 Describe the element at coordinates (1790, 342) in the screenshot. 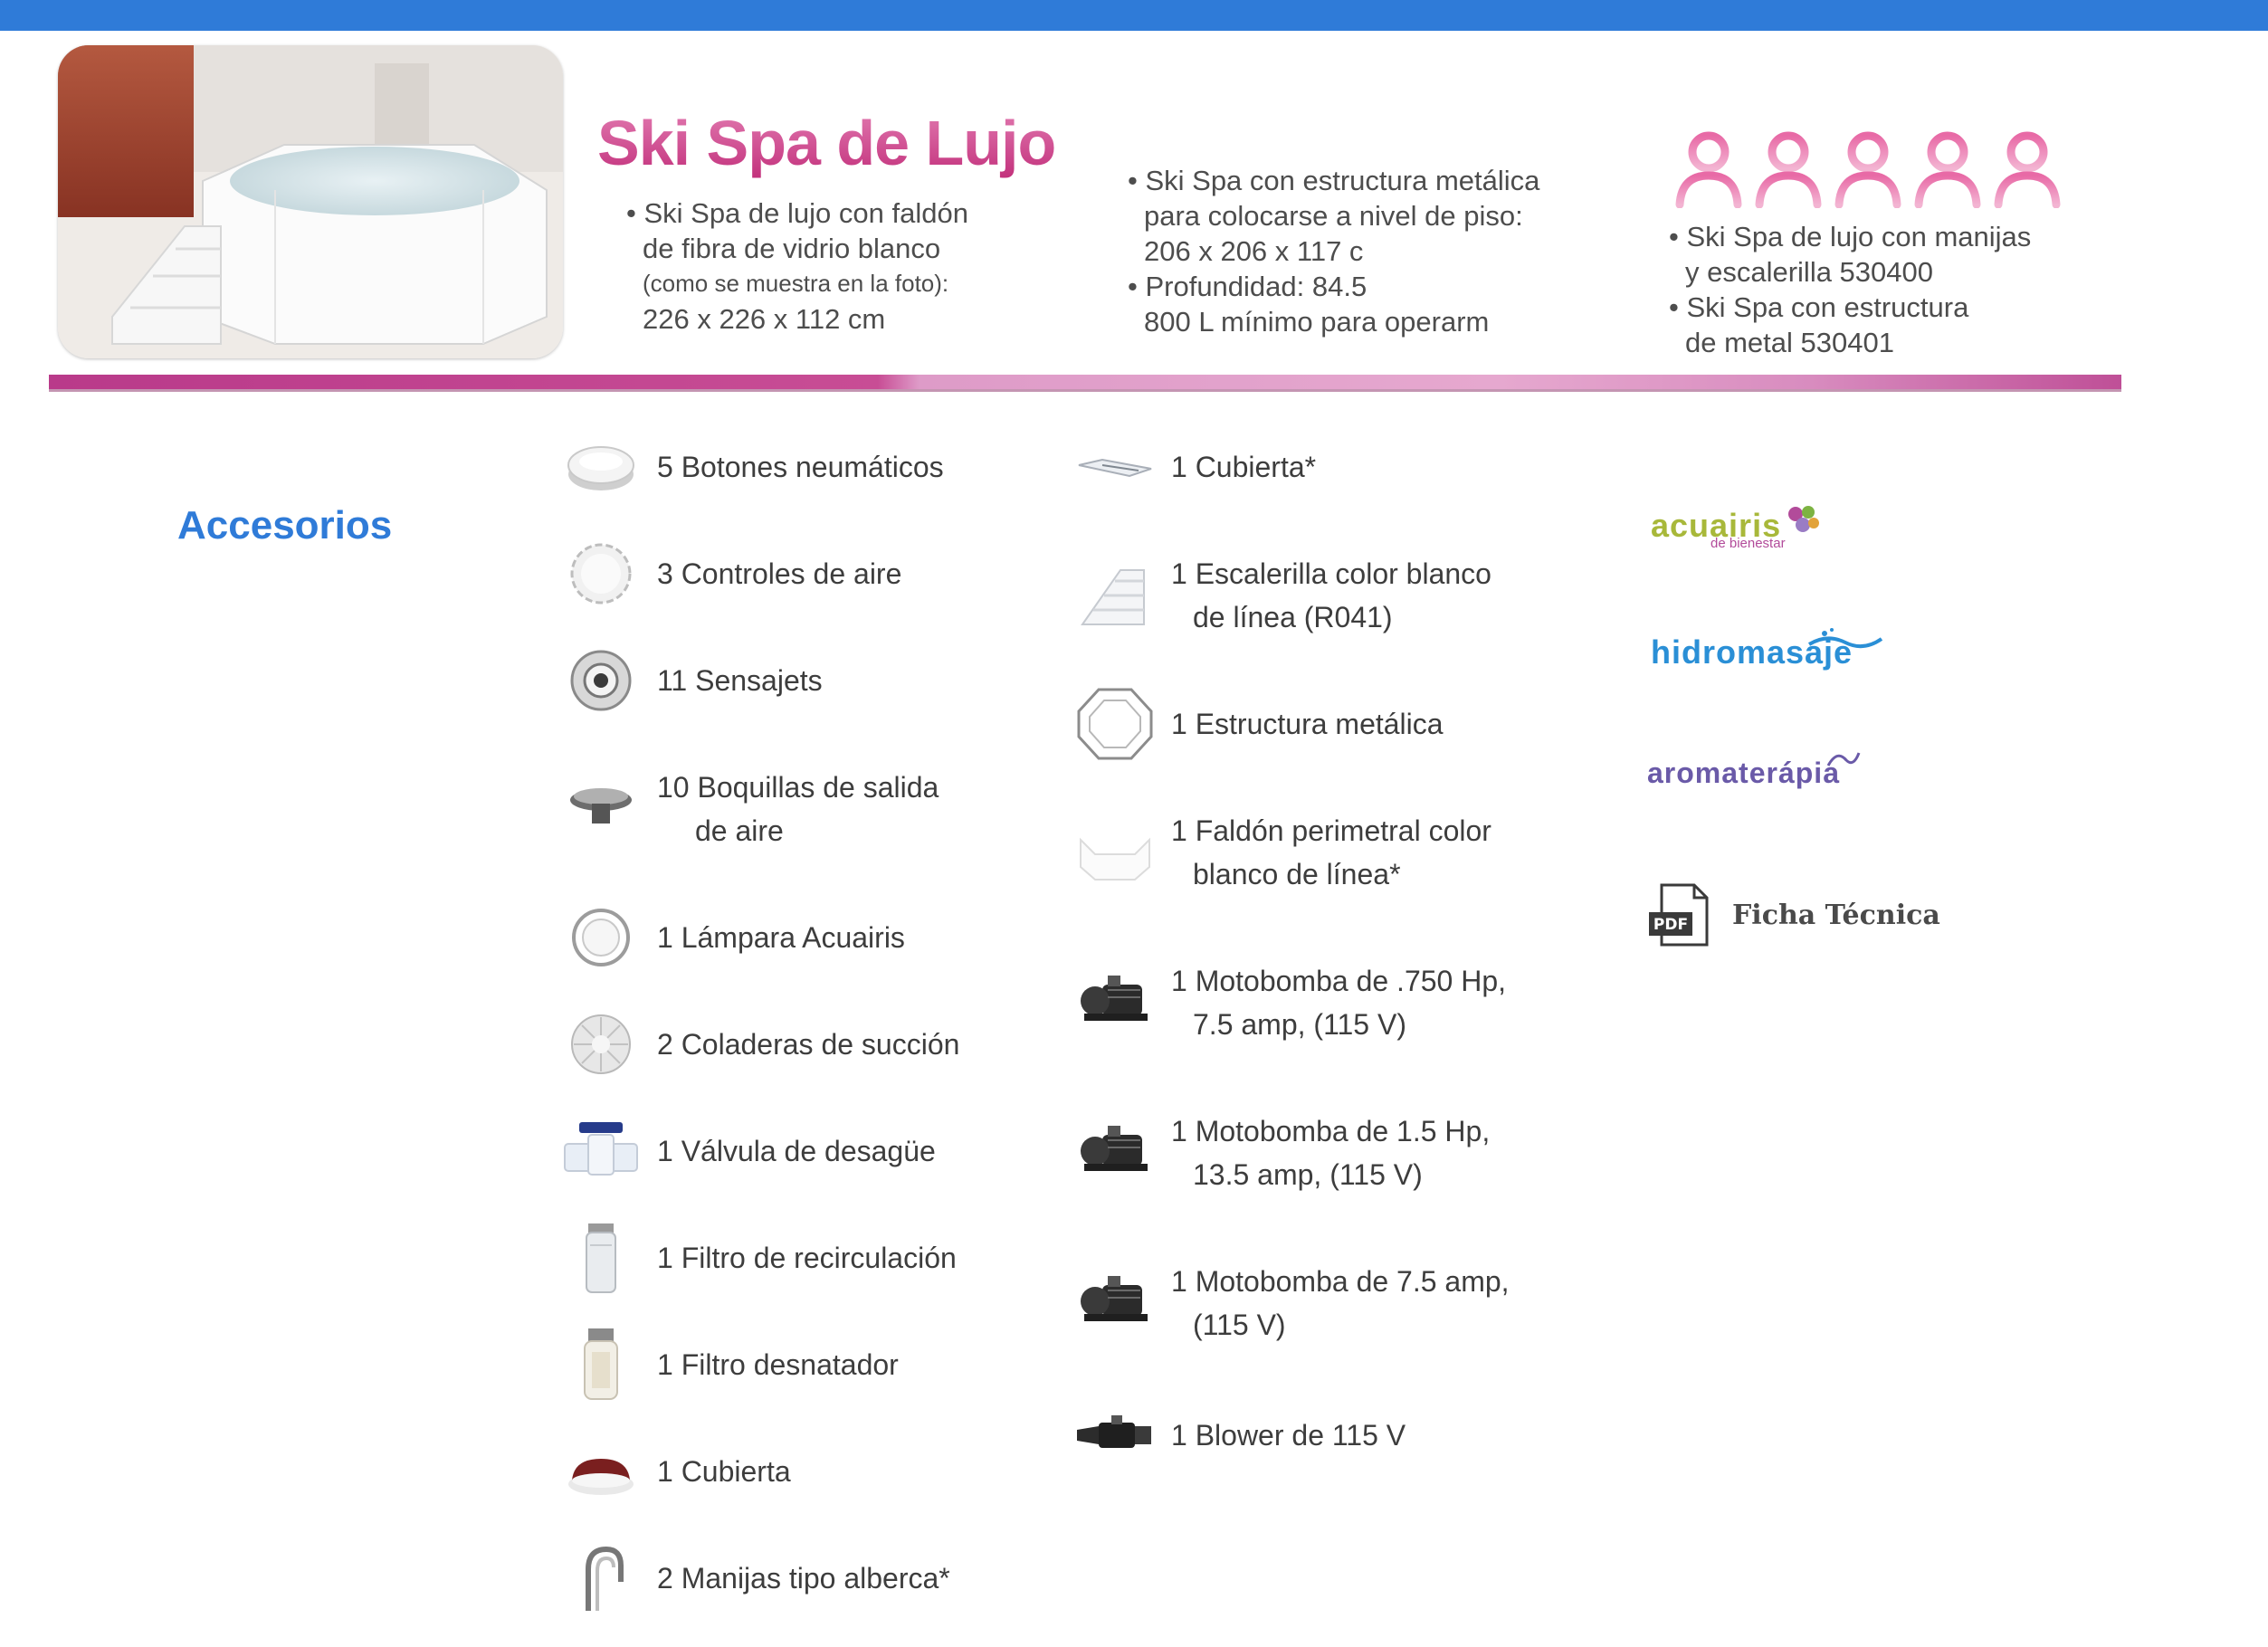

I see `spec-line: de metal 530401` at that location.